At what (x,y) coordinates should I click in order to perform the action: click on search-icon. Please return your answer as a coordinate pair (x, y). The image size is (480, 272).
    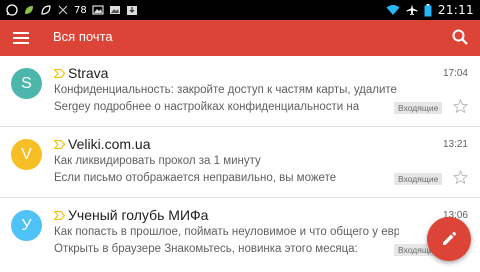
    Looking at the image, I should click on (460, 37).